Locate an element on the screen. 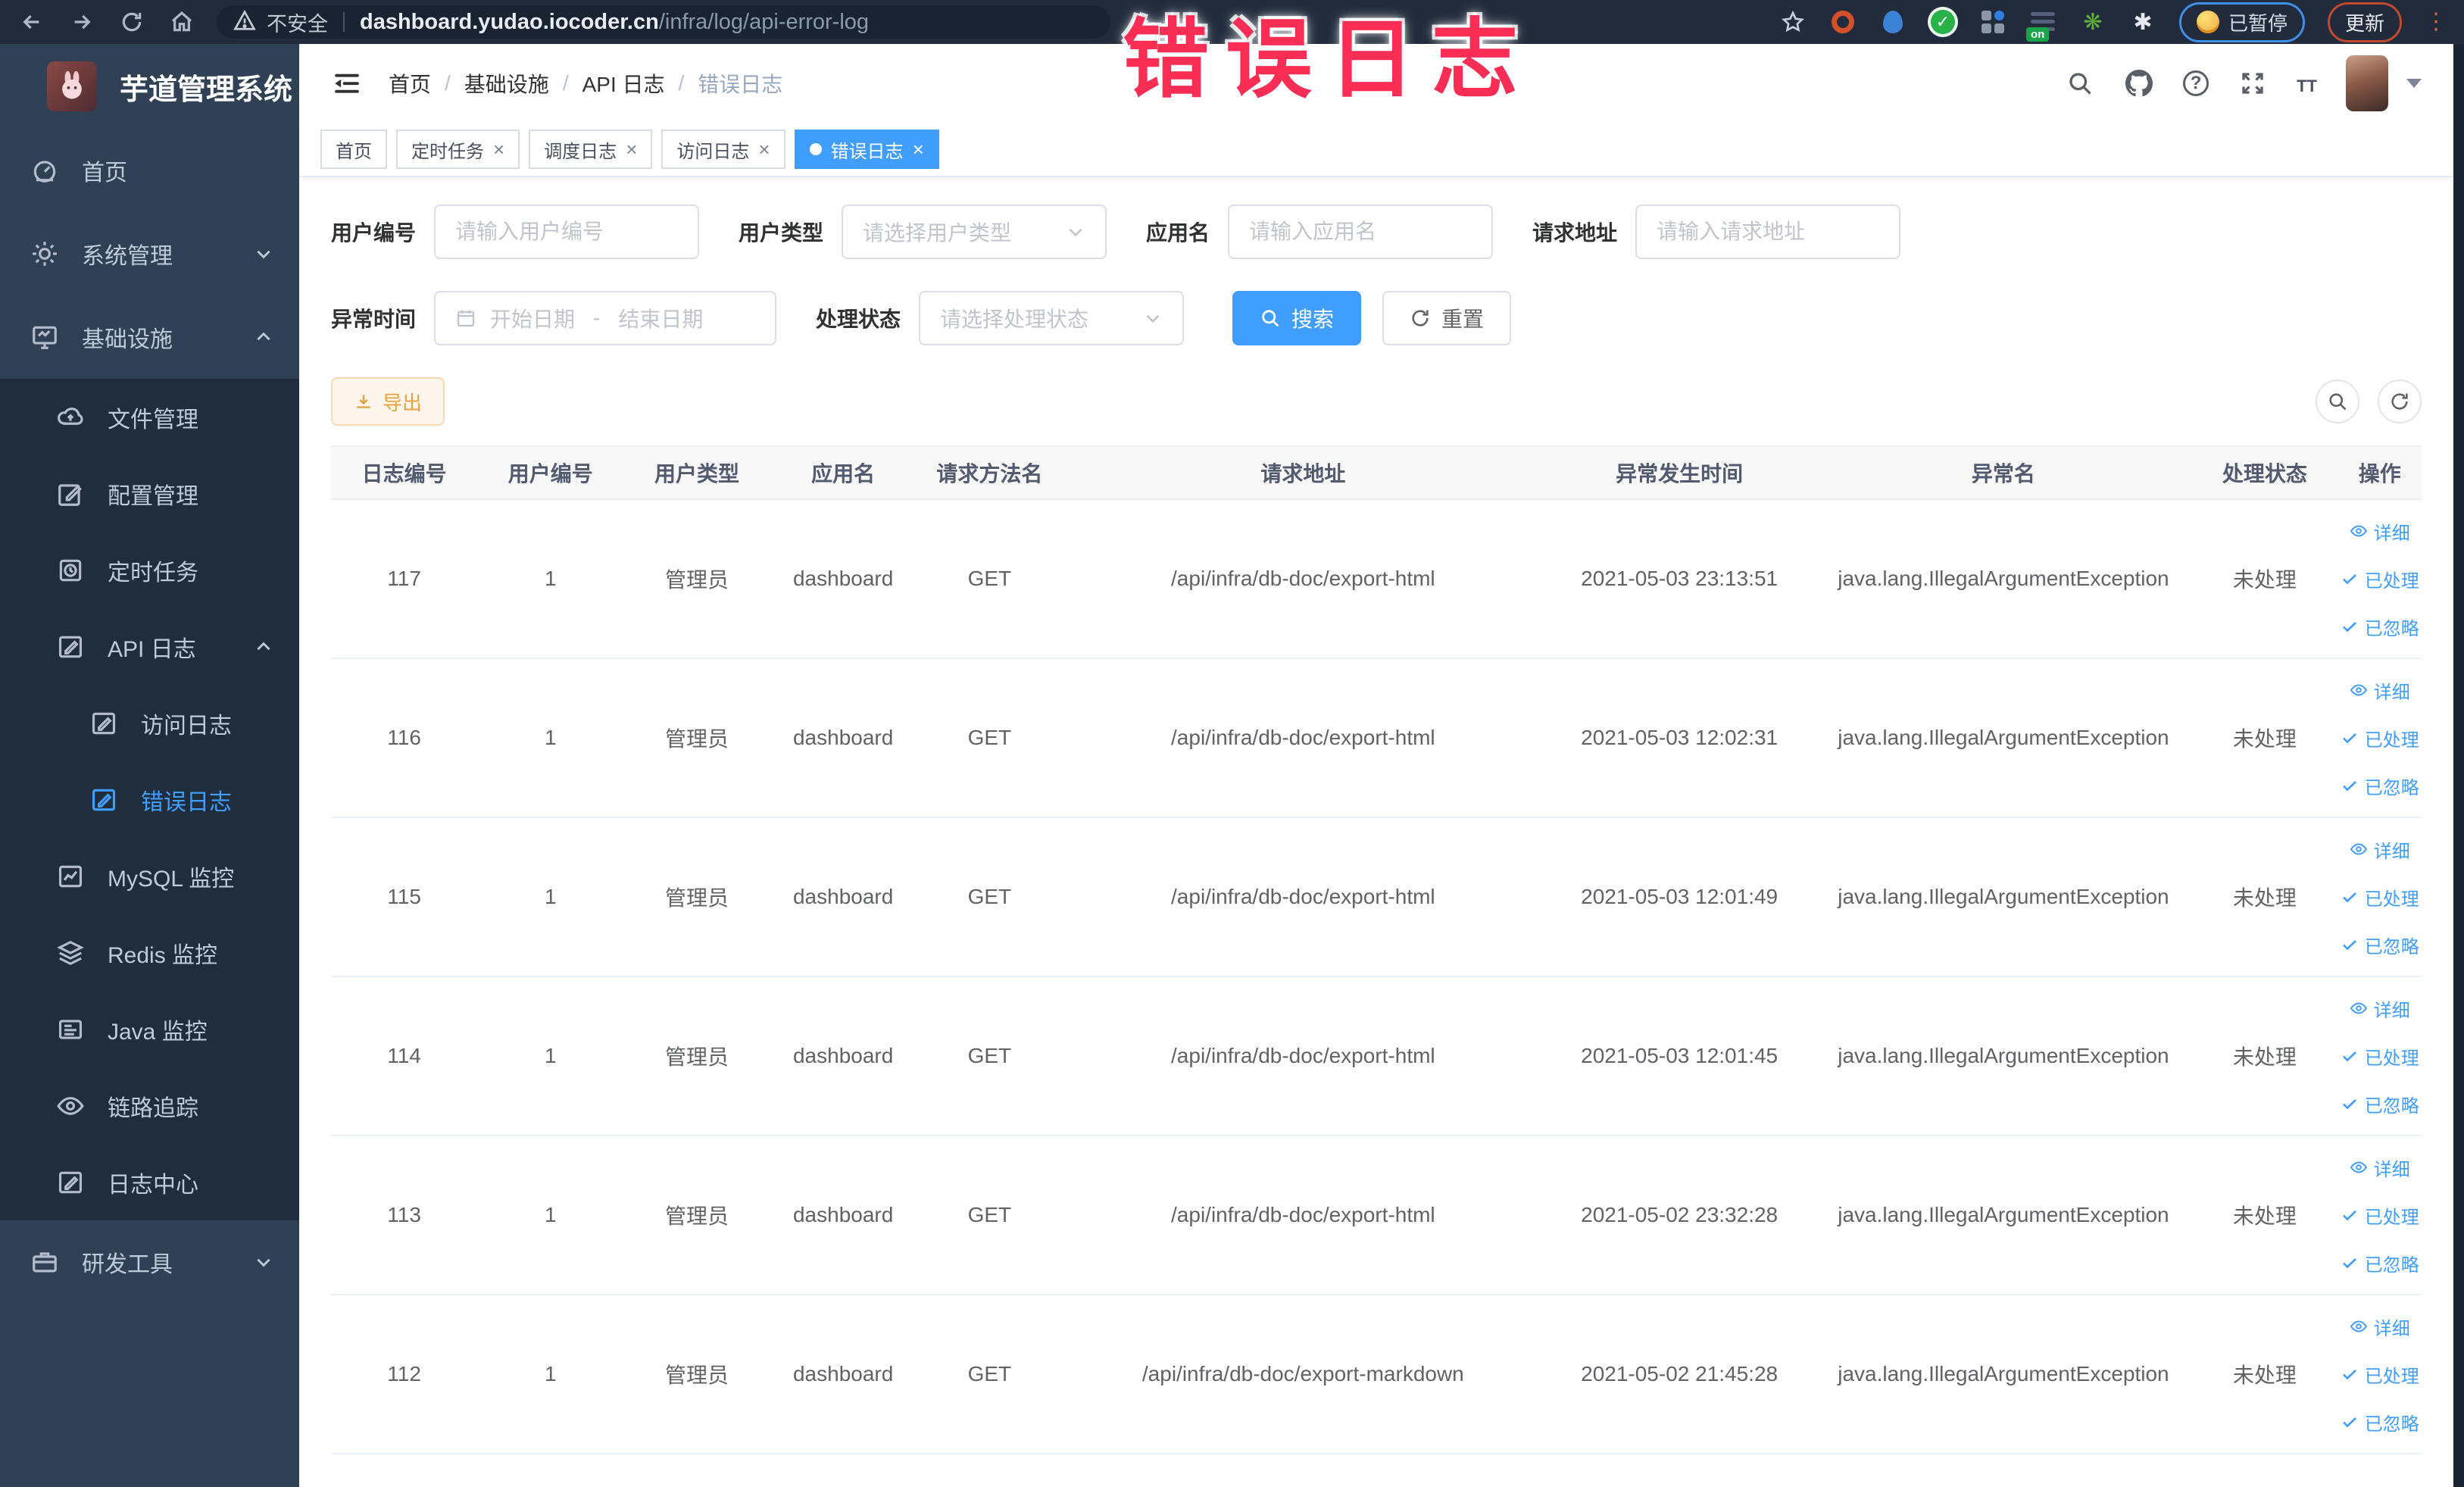  home-icon is located at coordinates (182, 22).